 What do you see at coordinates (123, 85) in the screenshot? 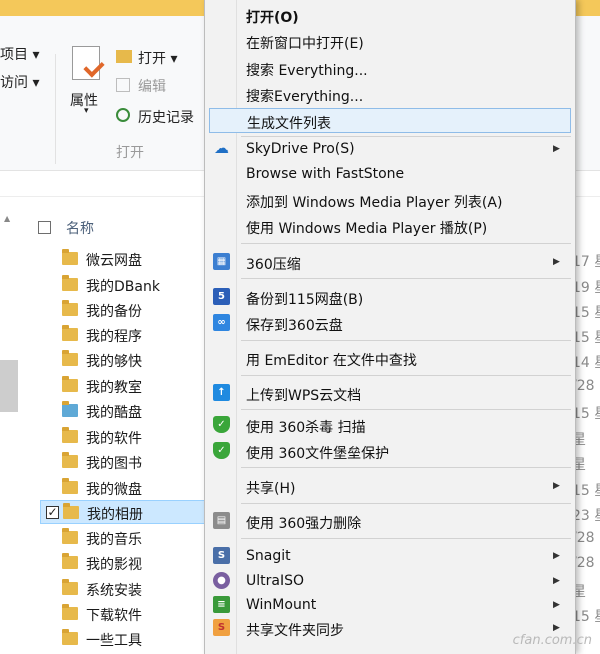
I see `edit-icon` at bounding box center [123, 85].